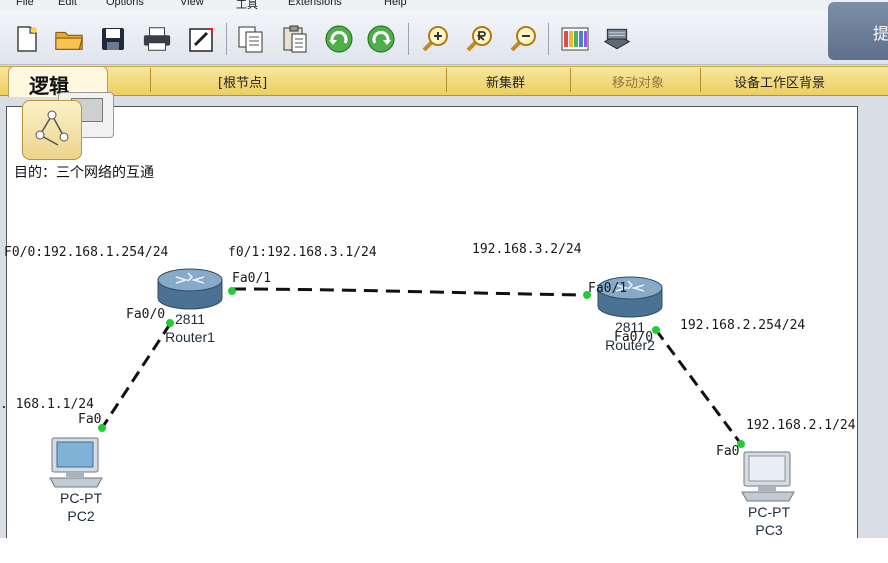 The width and height of the screenshot is (888, 563). What do you see at coordinates (86, 252) in the screenshot?
I see `router1-f00-ip-label: F0/0:192.168.1.254/24` at bounding box center [86, 252].